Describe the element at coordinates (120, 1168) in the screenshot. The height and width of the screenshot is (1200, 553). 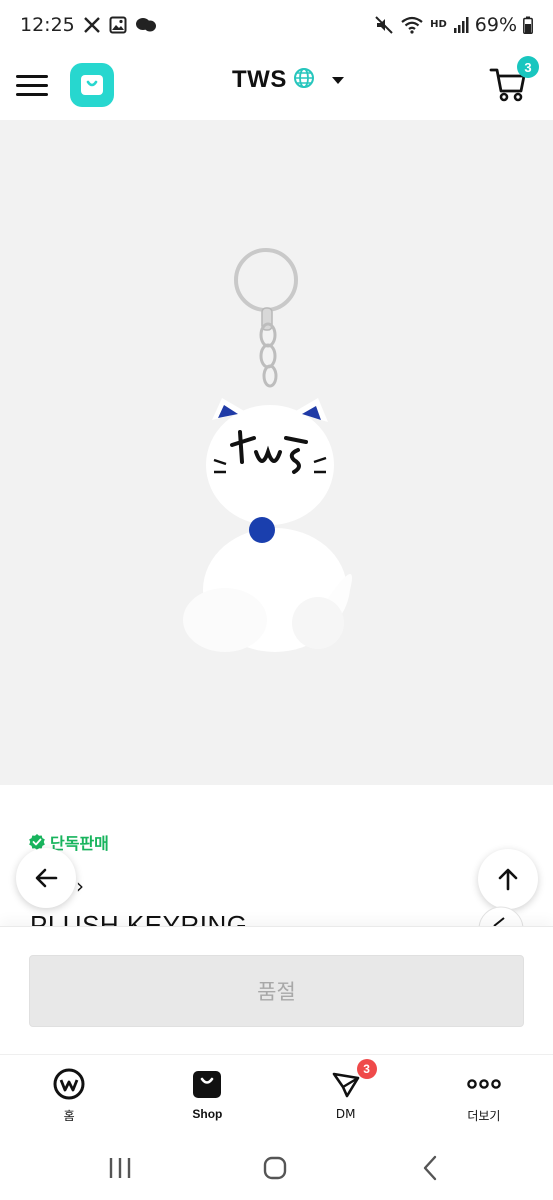
I see `recent-apps-icon` at that location.